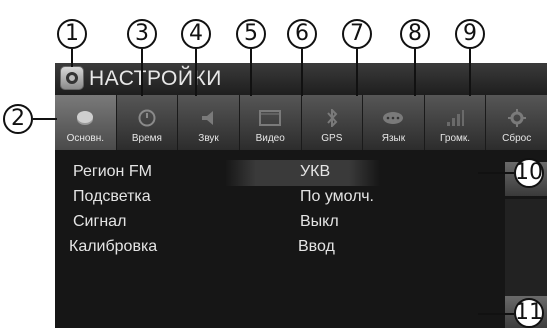 The image size is (547, 328). I want to click on callout-9-leader, so click(470, 72).